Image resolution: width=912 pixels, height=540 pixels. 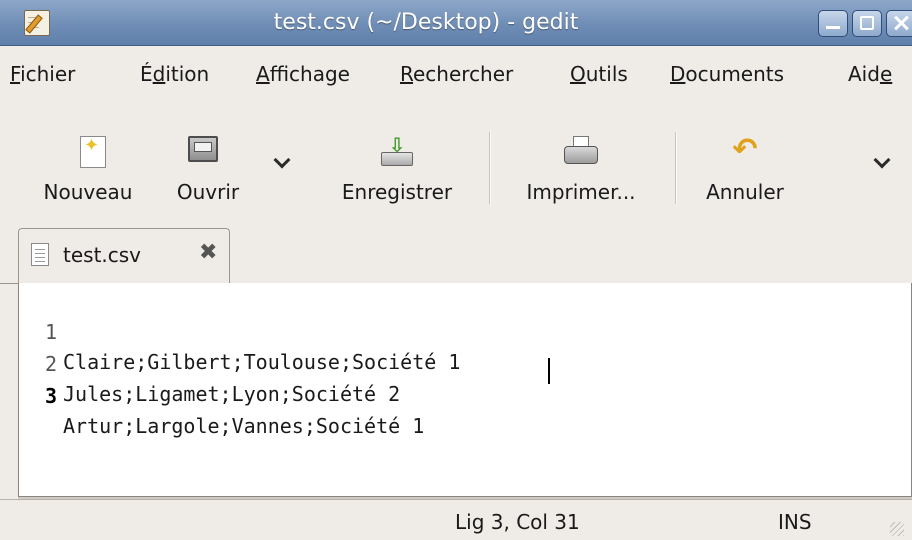 What do you see at coordinates (599, 74) in the screenshot?
I see `menu-outils: Outils` at bounding box center [599, 74].